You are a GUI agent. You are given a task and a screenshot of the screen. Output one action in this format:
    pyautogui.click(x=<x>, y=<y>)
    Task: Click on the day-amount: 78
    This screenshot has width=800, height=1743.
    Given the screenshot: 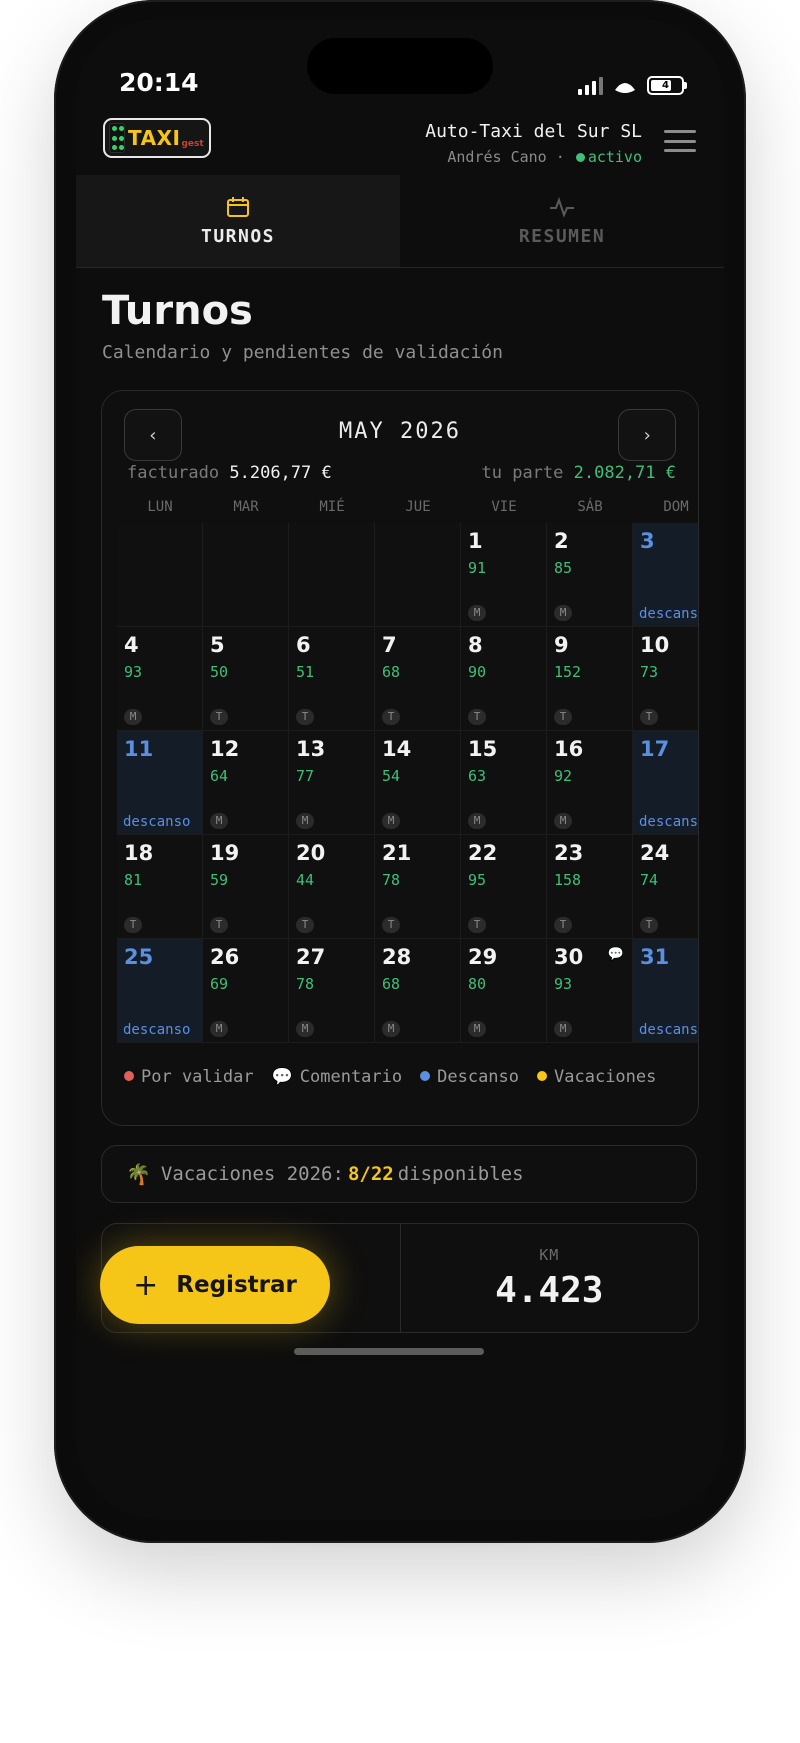 What is the action you would take?
    pyautogui.click(x=305, y=984)
    